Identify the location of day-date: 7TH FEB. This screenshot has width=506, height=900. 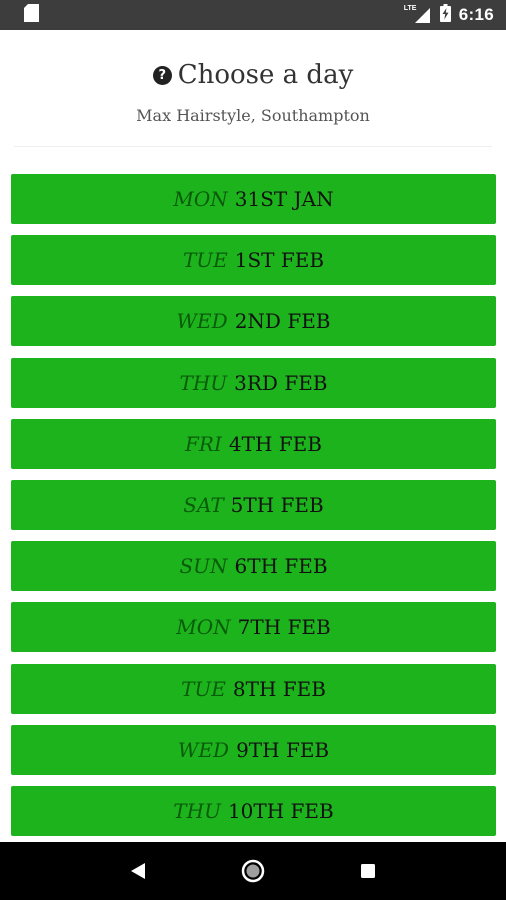
(284, 627).